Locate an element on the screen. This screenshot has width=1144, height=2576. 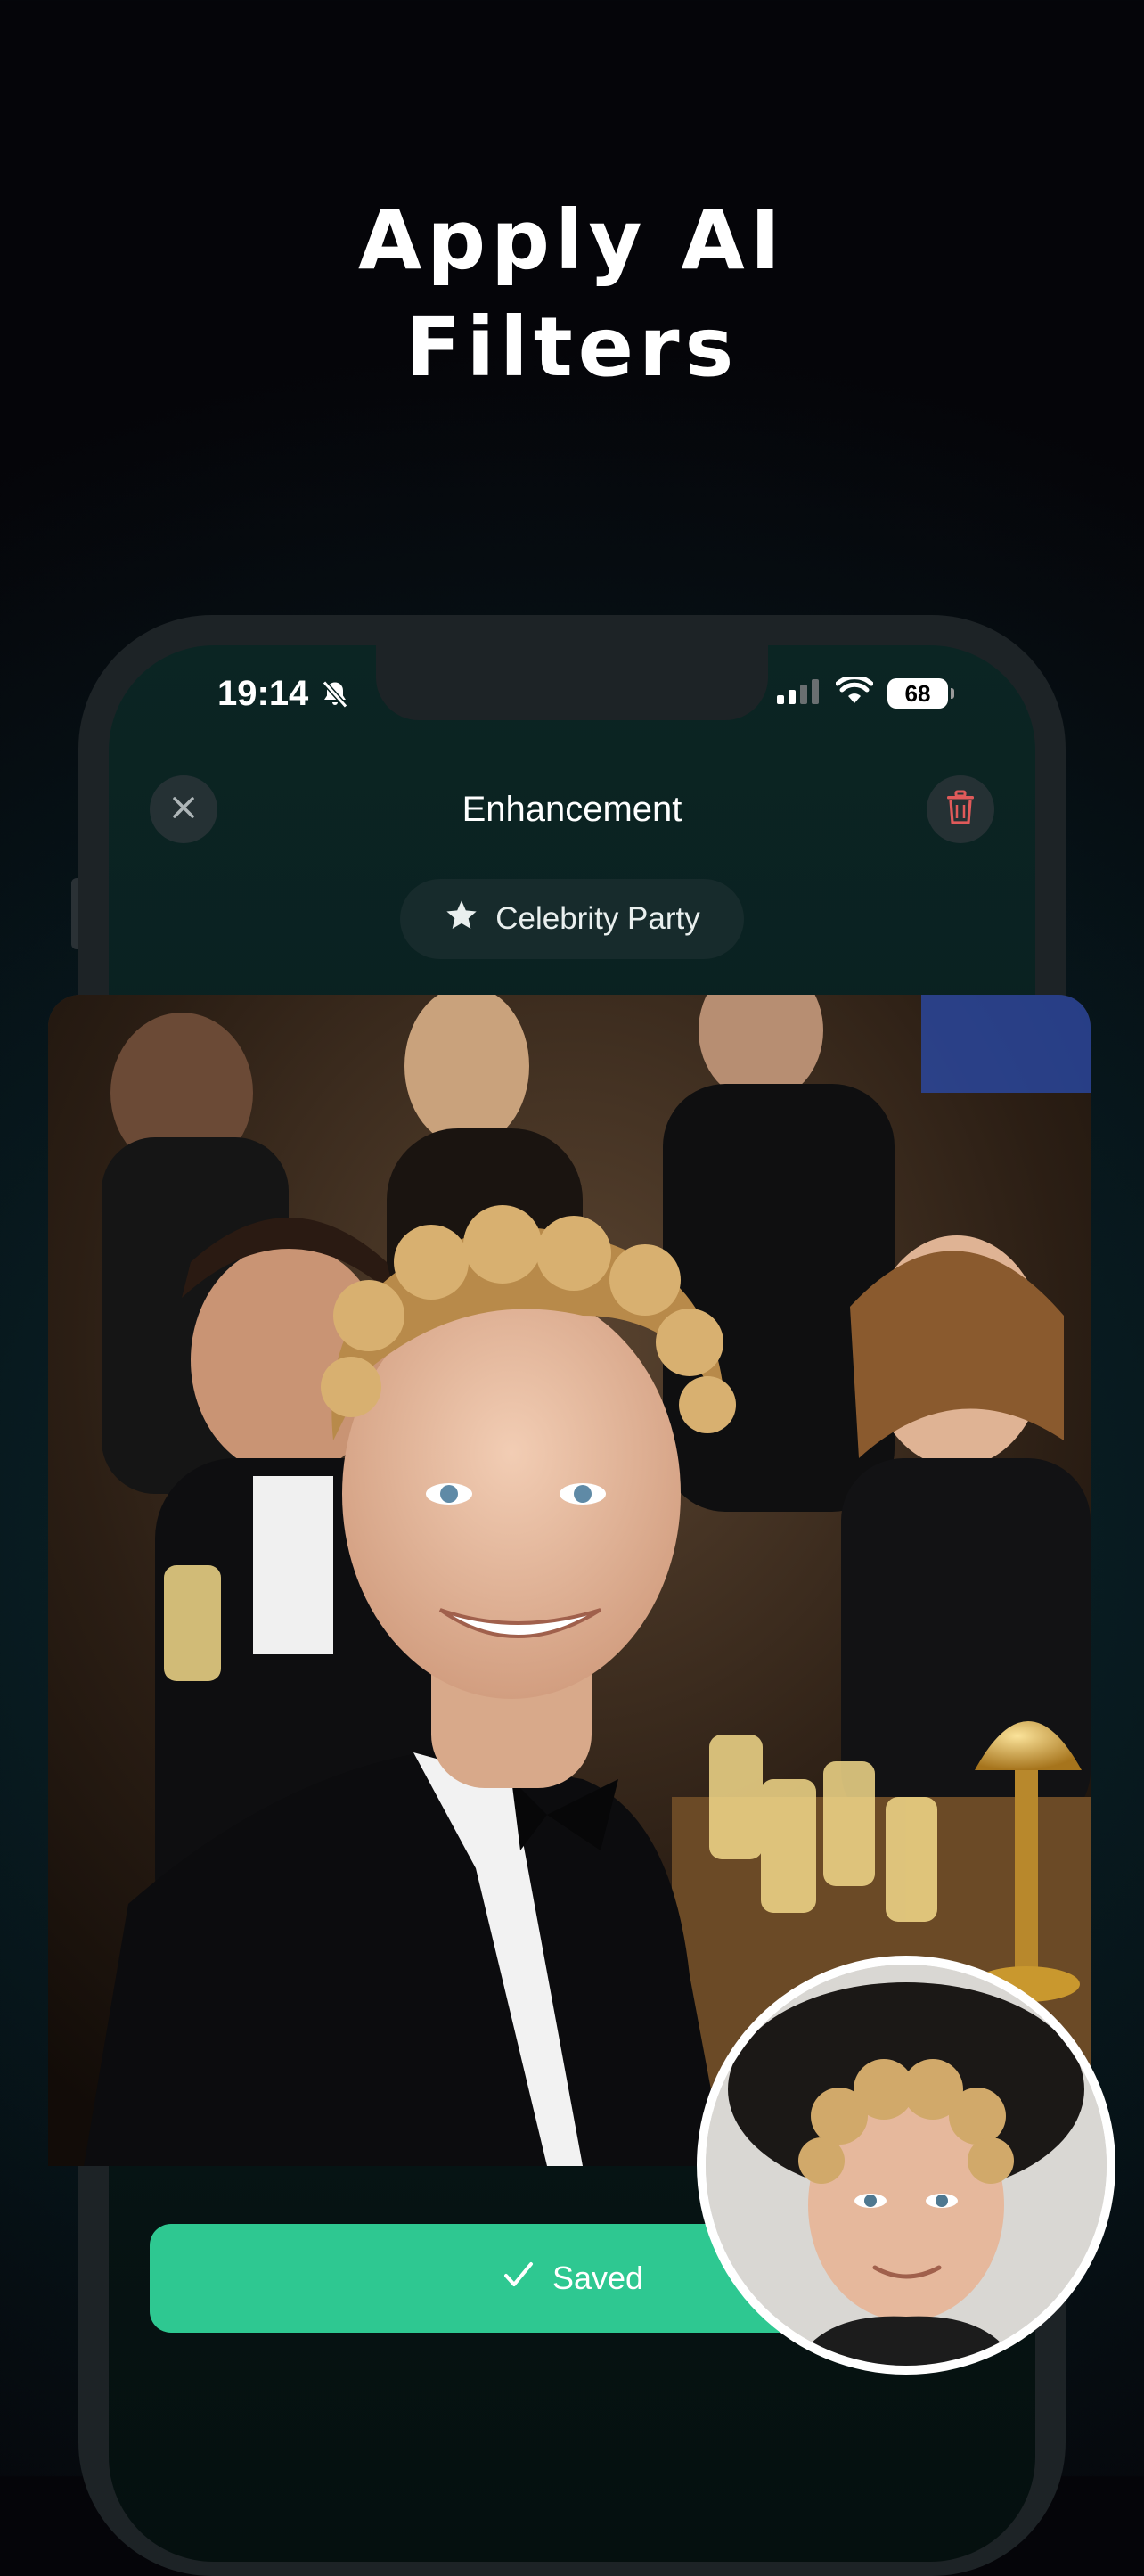
phone-notch is located at coordinates (572, 682).